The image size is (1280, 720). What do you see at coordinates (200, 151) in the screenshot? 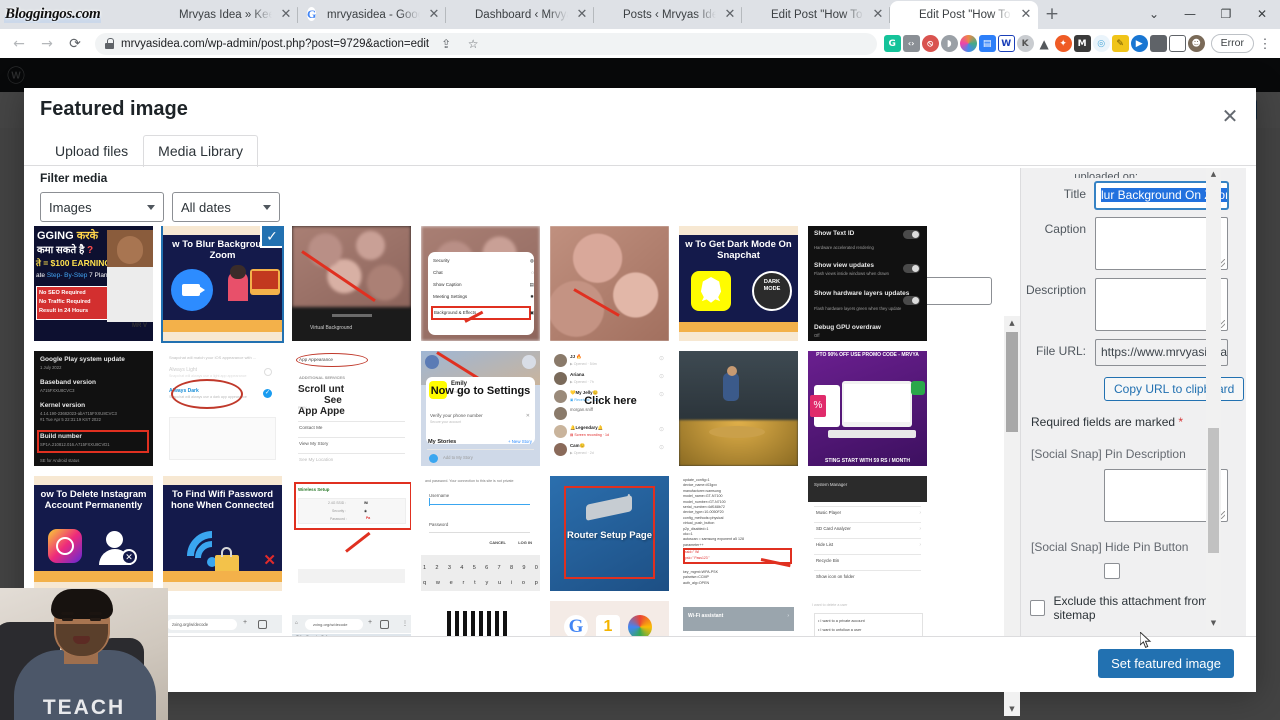
I see `tab-media-library: Media Library` at bounding box center [200, 151].